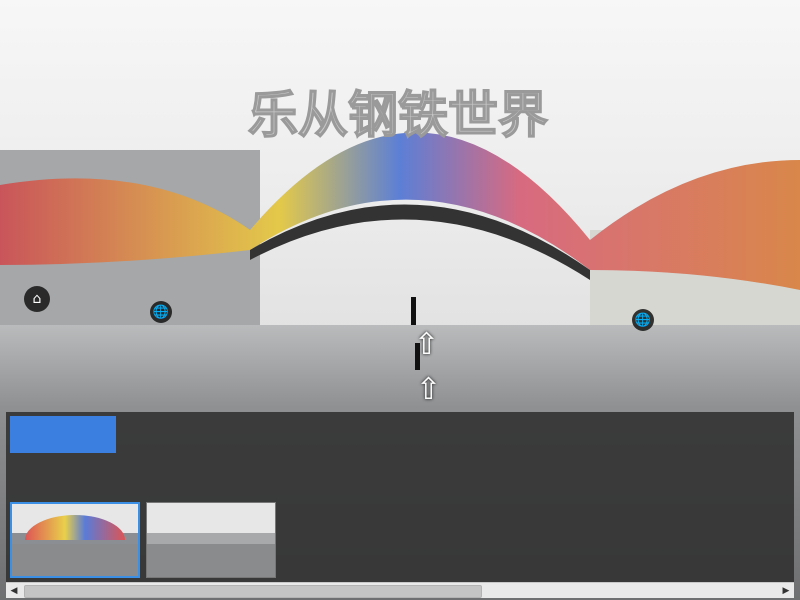 Image resolution: width=800 pixels, height=600 pixels. Describe the element at coordinates (398, 115) in the screenshot. I see `svg-text: 乐从钢铁世界` at that location.